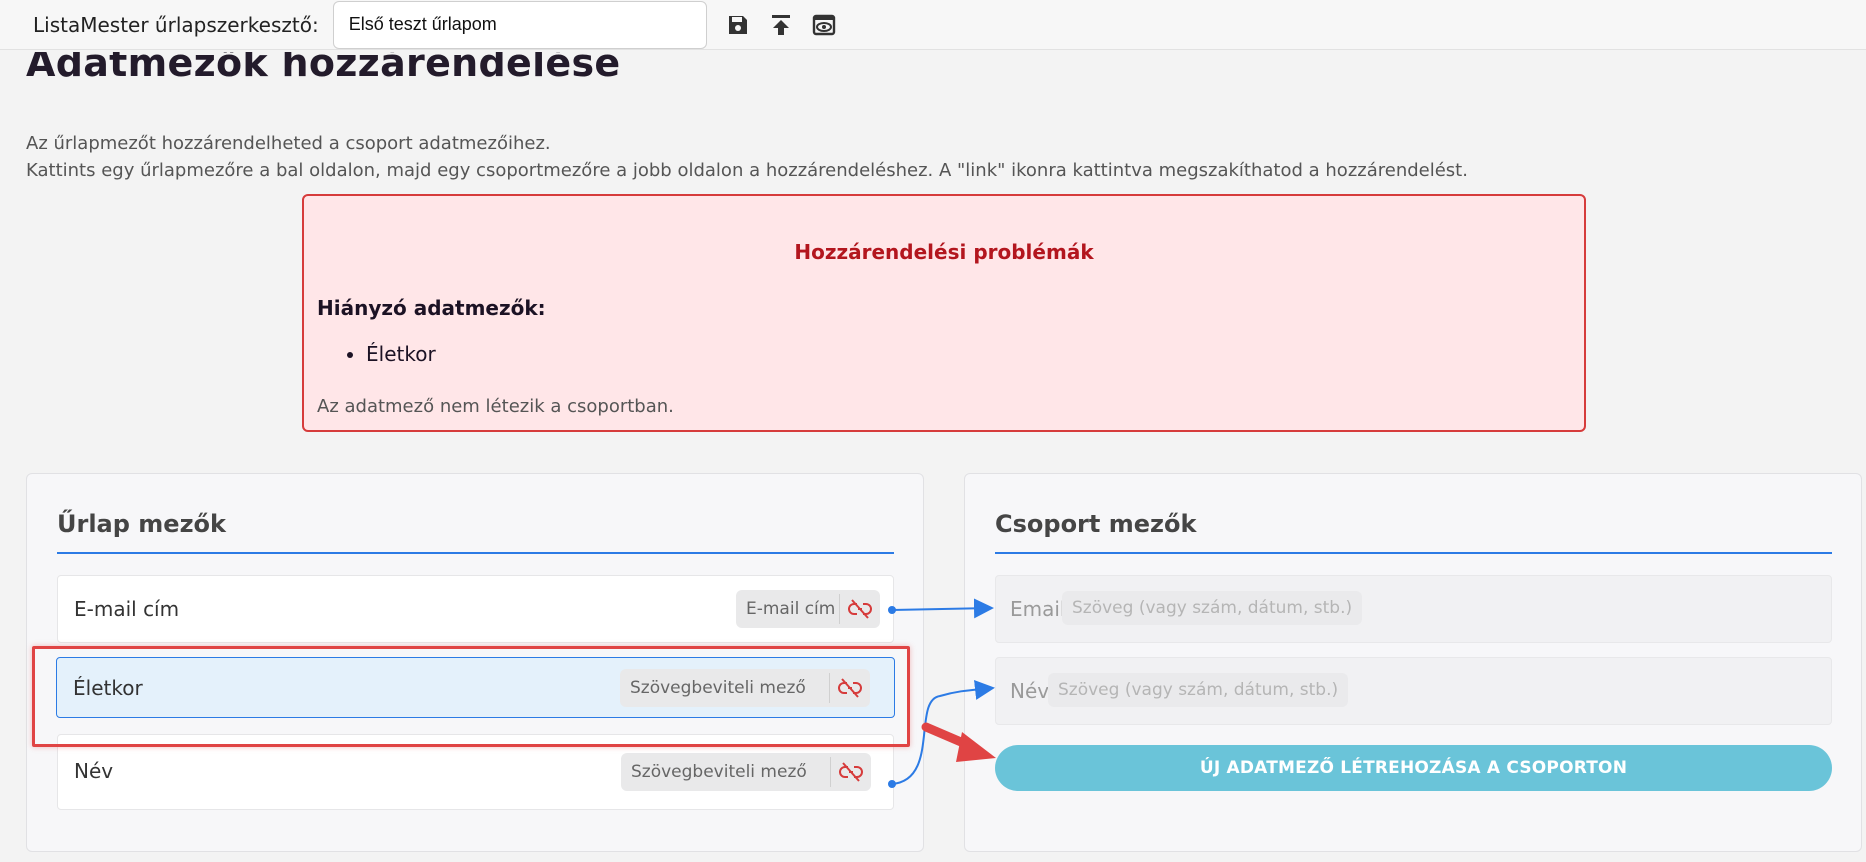  Describe the element at coordinates (1413, 768) in the screenshot. I see `create-group-field-button: ÚJ ADATMEZŐ LÉTREHOZÁSA A CSOPORTON` at that location.